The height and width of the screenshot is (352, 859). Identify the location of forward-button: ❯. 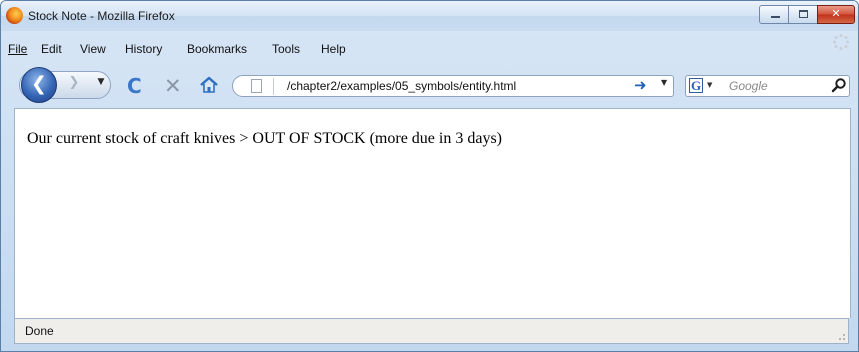
(74, 85).